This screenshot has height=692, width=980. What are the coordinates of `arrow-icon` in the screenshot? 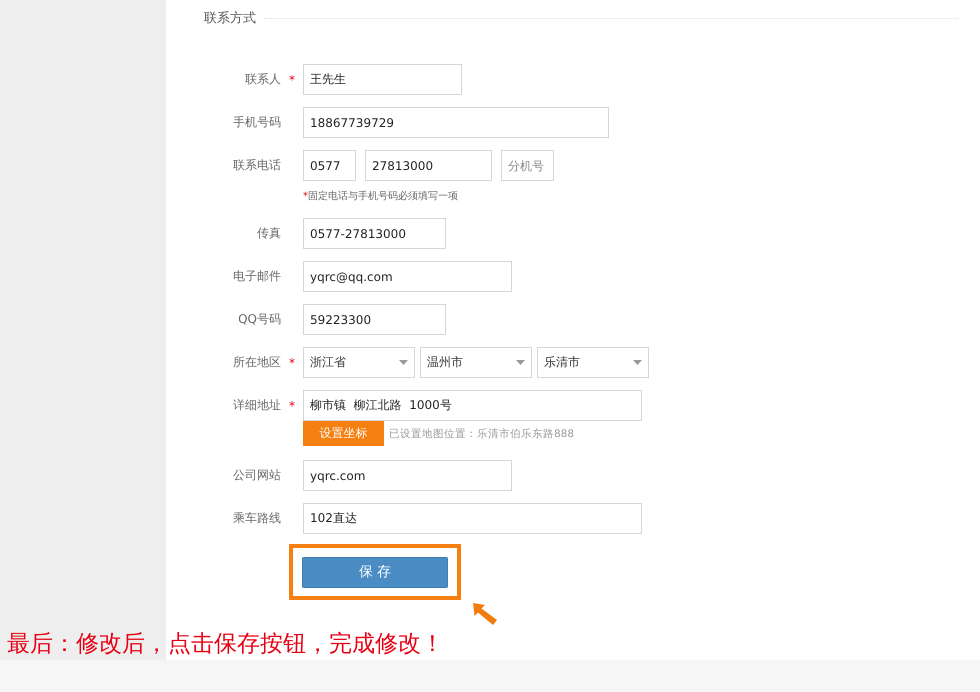 It's located at (485, 614).